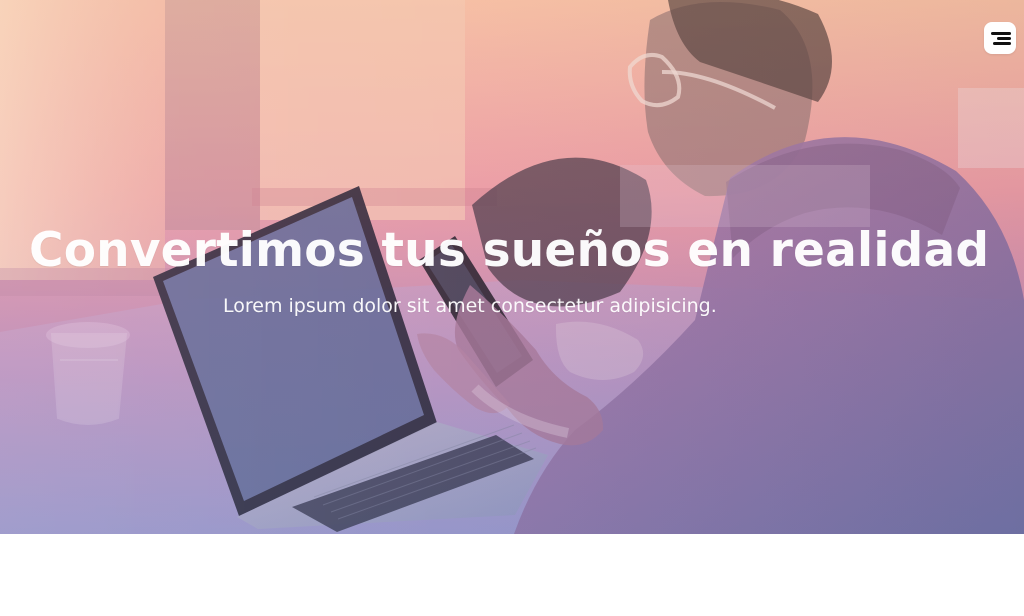 The image size is (1024, 616). I want to click on menu-line-middle, so click(1004, 38).